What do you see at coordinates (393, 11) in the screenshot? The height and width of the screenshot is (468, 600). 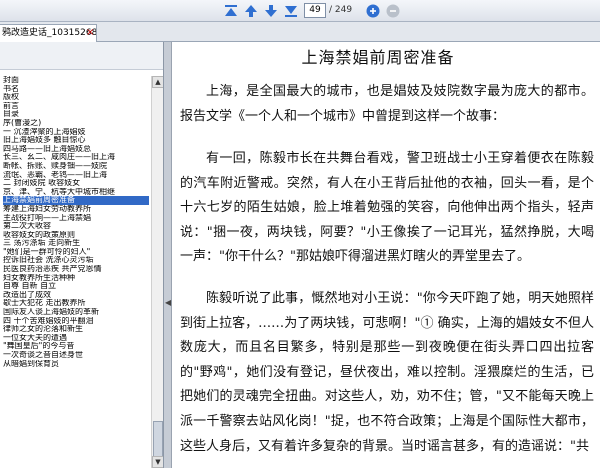 I see `zoom-out-icon` at bounding box center [393, 11].